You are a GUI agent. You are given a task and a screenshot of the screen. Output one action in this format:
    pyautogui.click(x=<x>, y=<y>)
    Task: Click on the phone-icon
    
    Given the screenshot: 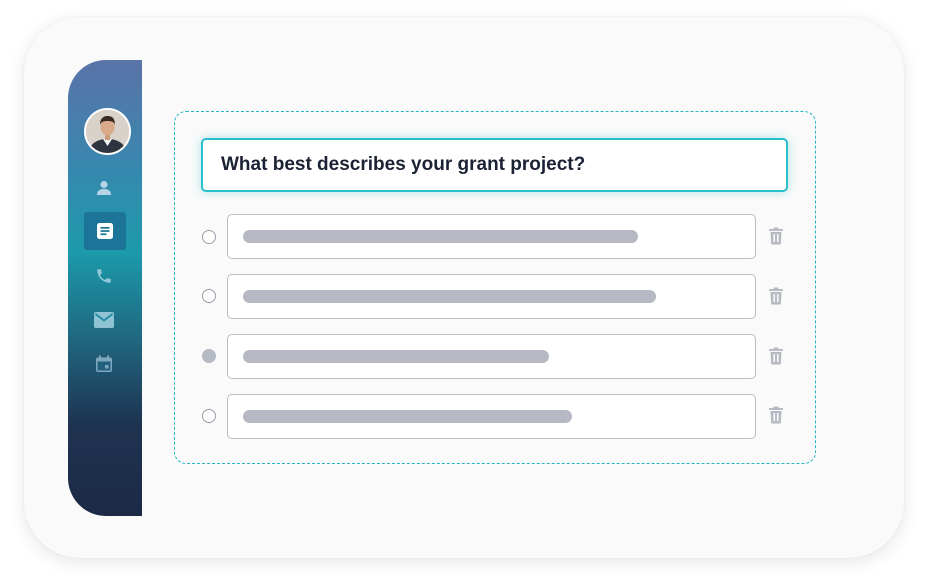 What is the action you would take?
    pyautogui.click(x=104, y=276)
    